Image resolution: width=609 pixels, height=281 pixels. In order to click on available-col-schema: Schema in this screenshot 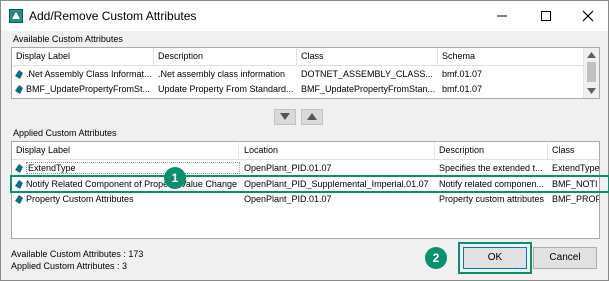, I will do `click(458, 56)`.